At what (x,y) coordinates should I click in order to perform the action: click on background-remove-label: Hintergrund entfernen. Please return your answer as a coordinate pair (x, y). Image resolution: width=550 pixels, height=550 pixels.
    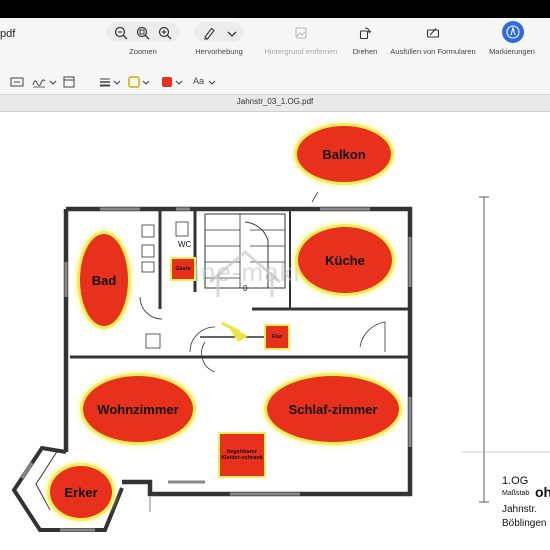
    Looking at the image, I should click on (301, 51).